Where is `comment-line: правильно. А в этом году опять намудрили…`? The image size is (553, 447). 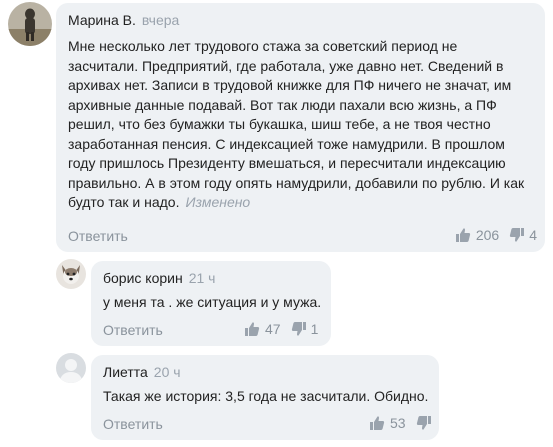
comment-line: правильно. А в этом году опять намудрили… is located at coordinates (296, 182).